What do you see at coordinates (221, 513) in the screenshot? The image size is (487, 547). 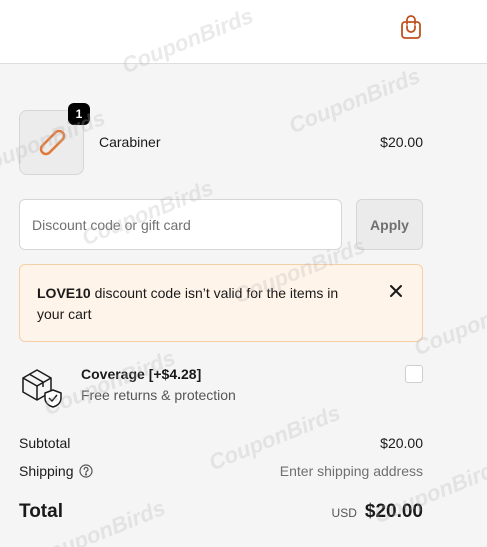 I see `total-row: Total USD $20.00` at bounding box center [221, 513].